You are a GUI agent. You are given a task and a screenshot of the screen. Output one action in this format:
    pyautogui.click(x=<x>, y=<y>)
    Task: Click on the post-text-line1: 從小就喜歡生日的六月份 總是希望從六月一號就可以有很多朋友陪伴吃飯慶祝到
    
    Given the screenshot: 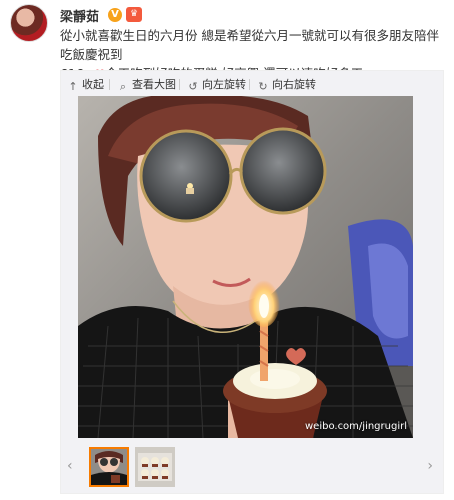 What is the action you would take?
    pyautogui.click(x=249, y=45)
    